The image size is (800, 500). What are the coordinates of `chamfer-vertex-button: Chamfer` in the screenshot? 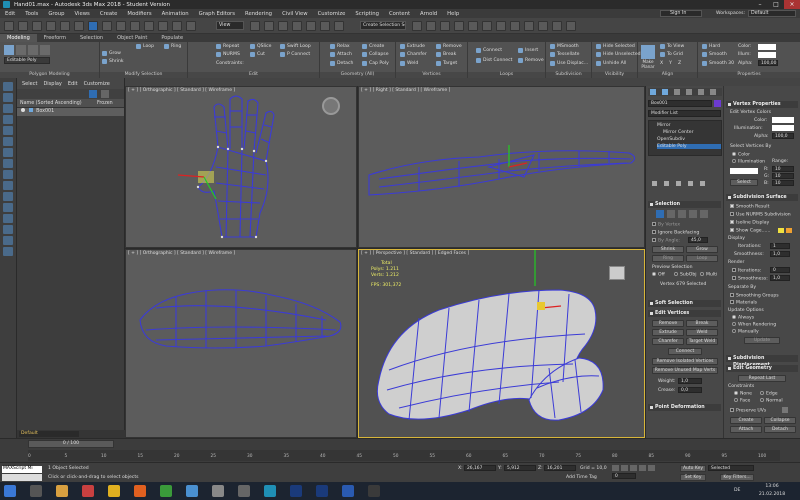 It's located at (668, 341).